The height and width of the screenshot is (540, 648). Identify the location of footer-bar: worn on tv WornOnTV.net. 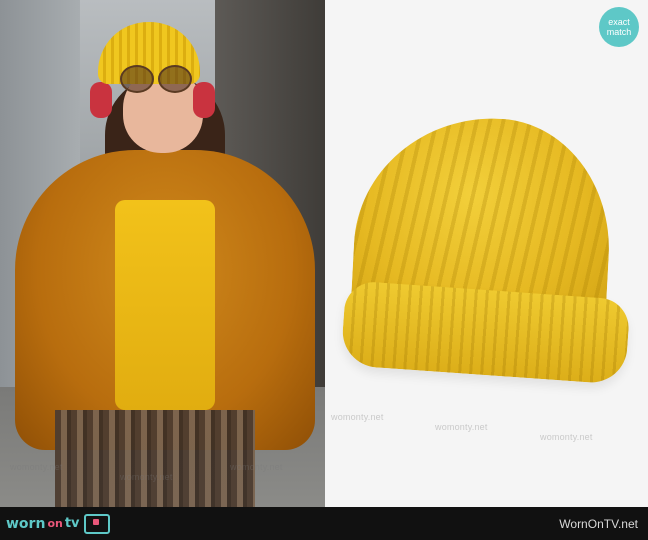
(324, 523).